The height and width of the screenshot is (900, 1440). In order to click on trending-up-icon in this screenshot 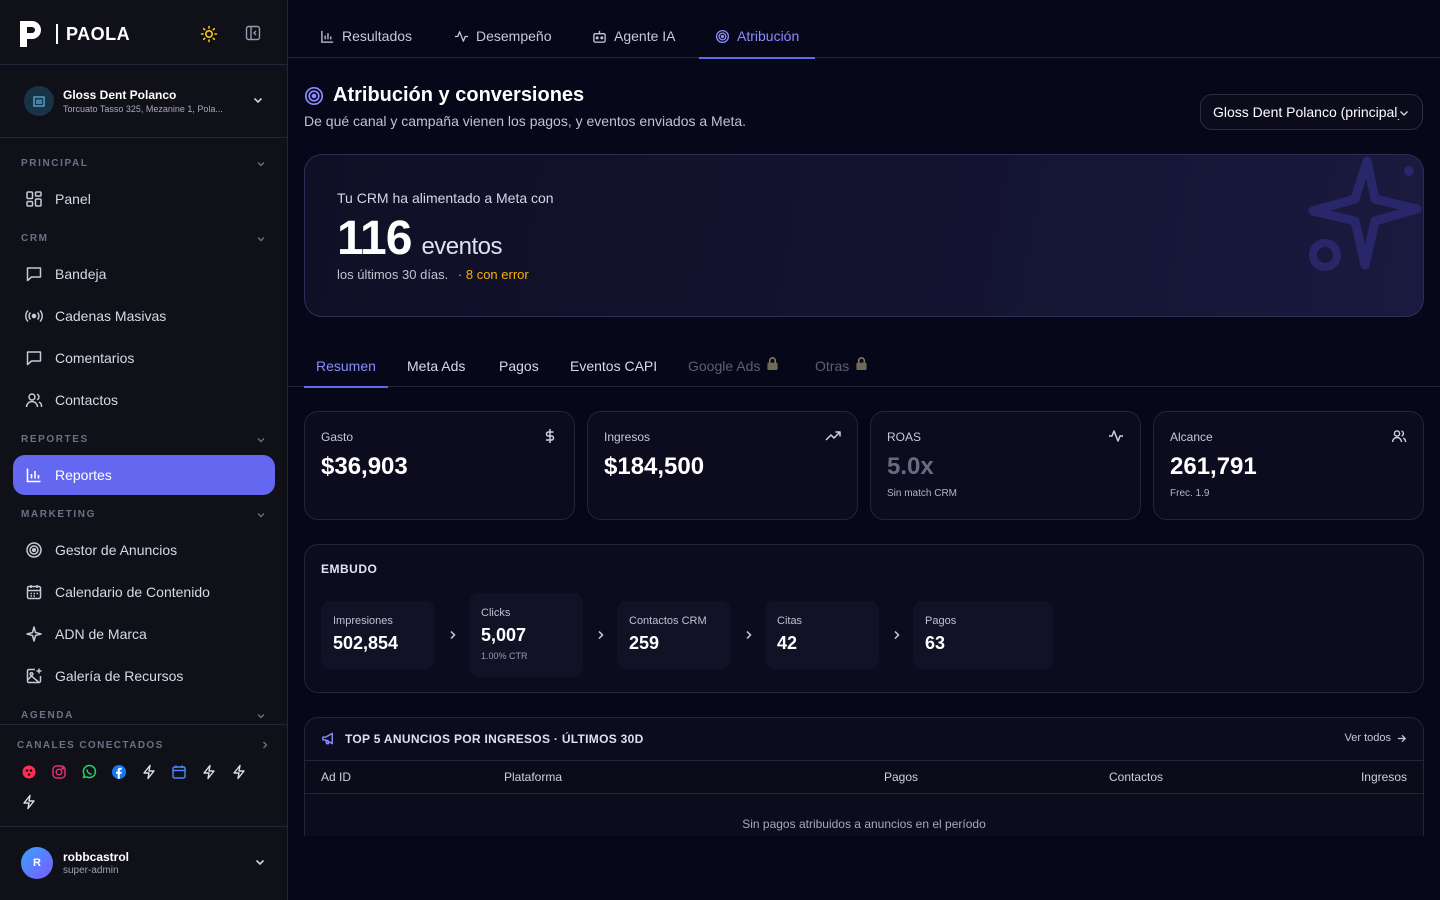, I will do `click(833, 436)`.